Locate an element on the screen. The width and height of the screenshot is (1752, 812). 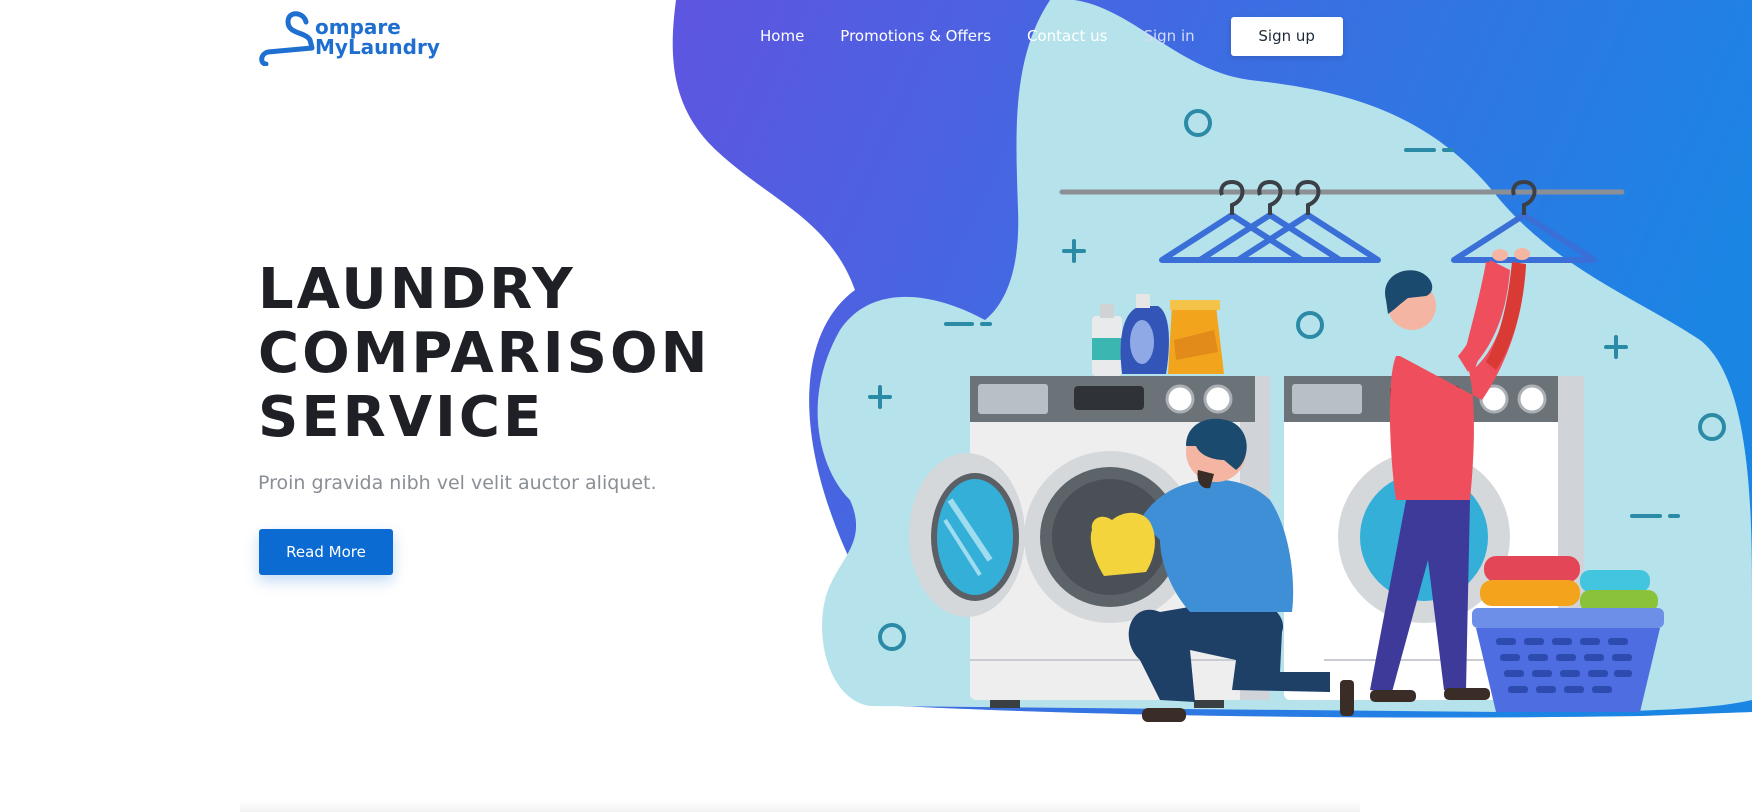
hanger-logo-icon is located at coordinates (287, 38).